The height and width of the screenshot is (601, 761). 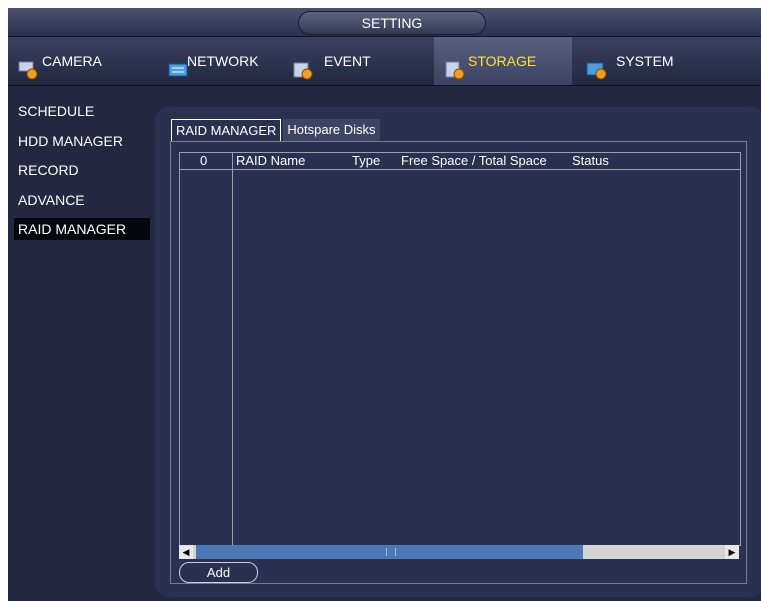 I want to click on sub-tab-bar: RAID MANAGER Hotspare Disks, so click(x=275, y=130).